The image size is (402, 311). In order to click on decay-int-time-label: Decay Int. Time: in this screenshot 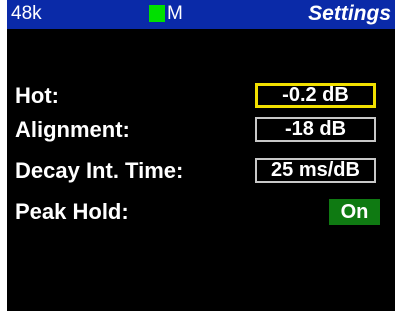, I will do `click(99, 170)`.